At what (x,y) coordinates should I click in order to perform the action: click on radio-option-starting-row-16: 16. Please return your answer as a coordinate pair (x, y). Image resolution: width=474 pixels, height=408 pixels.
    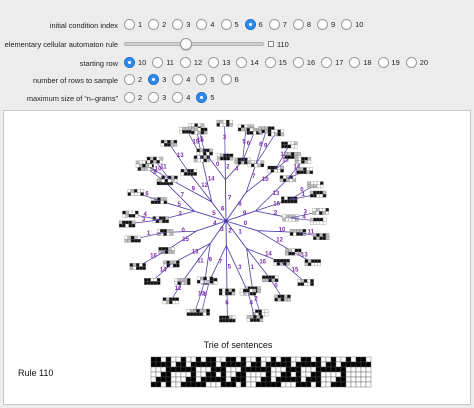
    Looking at the image, I should click on (303, 62).